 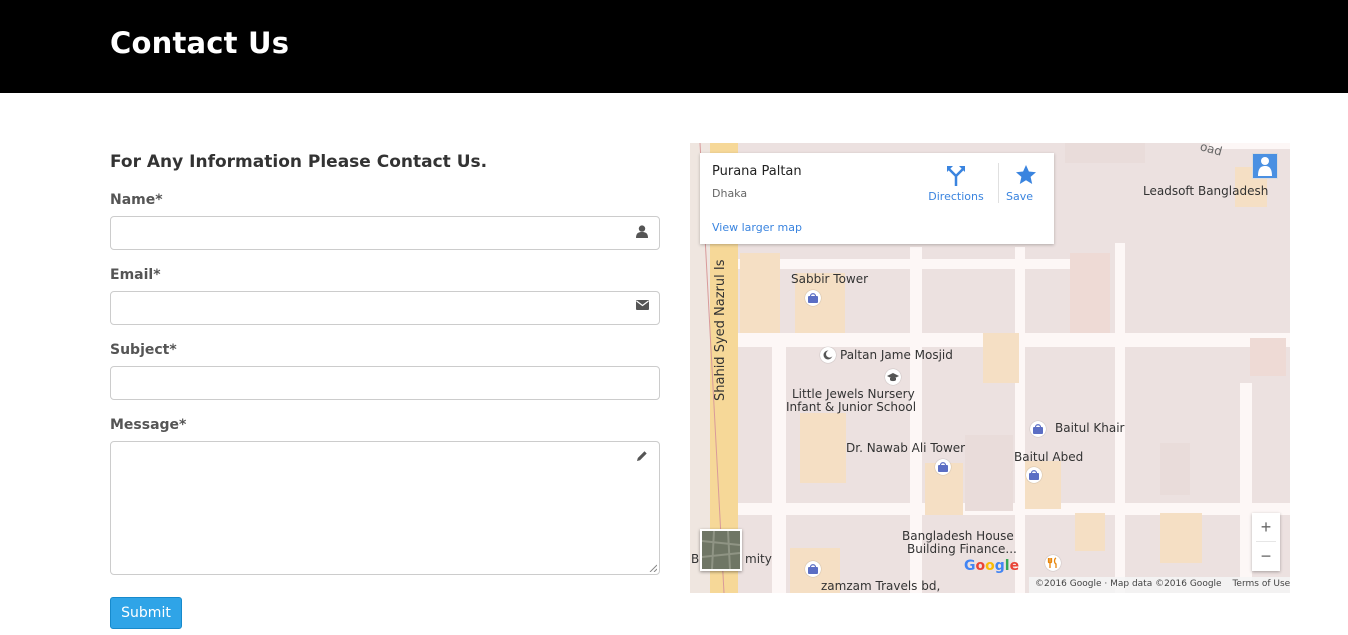 What do you see at coordinates (642, 232) in the screenshot?
I see `user-icon` at bounding box center [642, 232].